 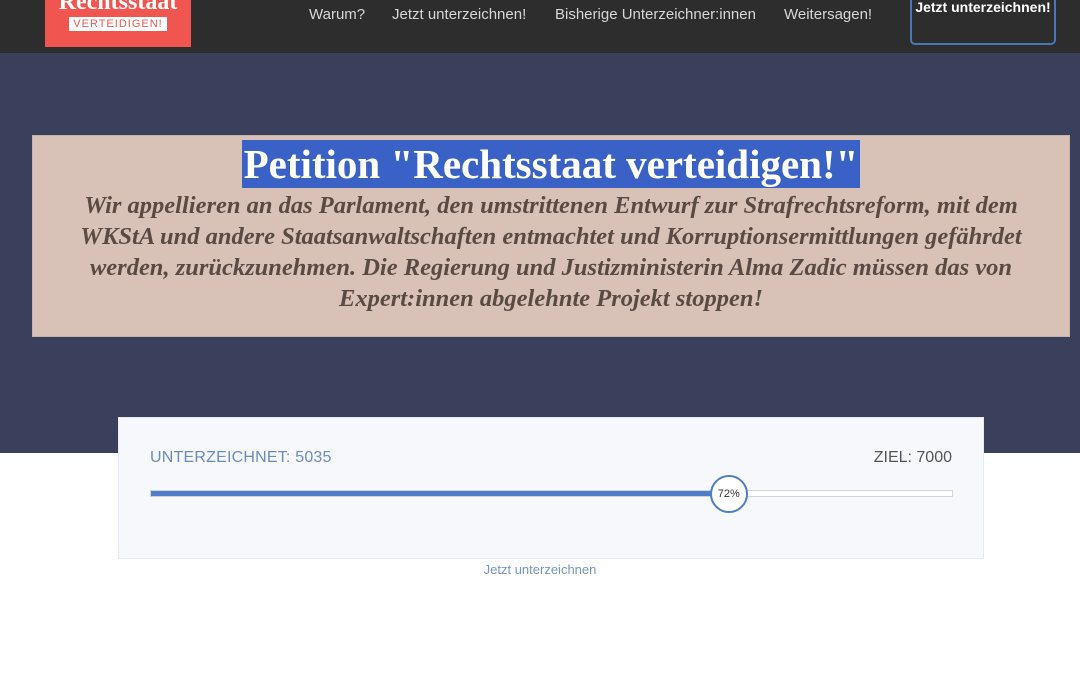 I want to click on logo-main-text: Rechtsstaat, so click(x=118, y=7).